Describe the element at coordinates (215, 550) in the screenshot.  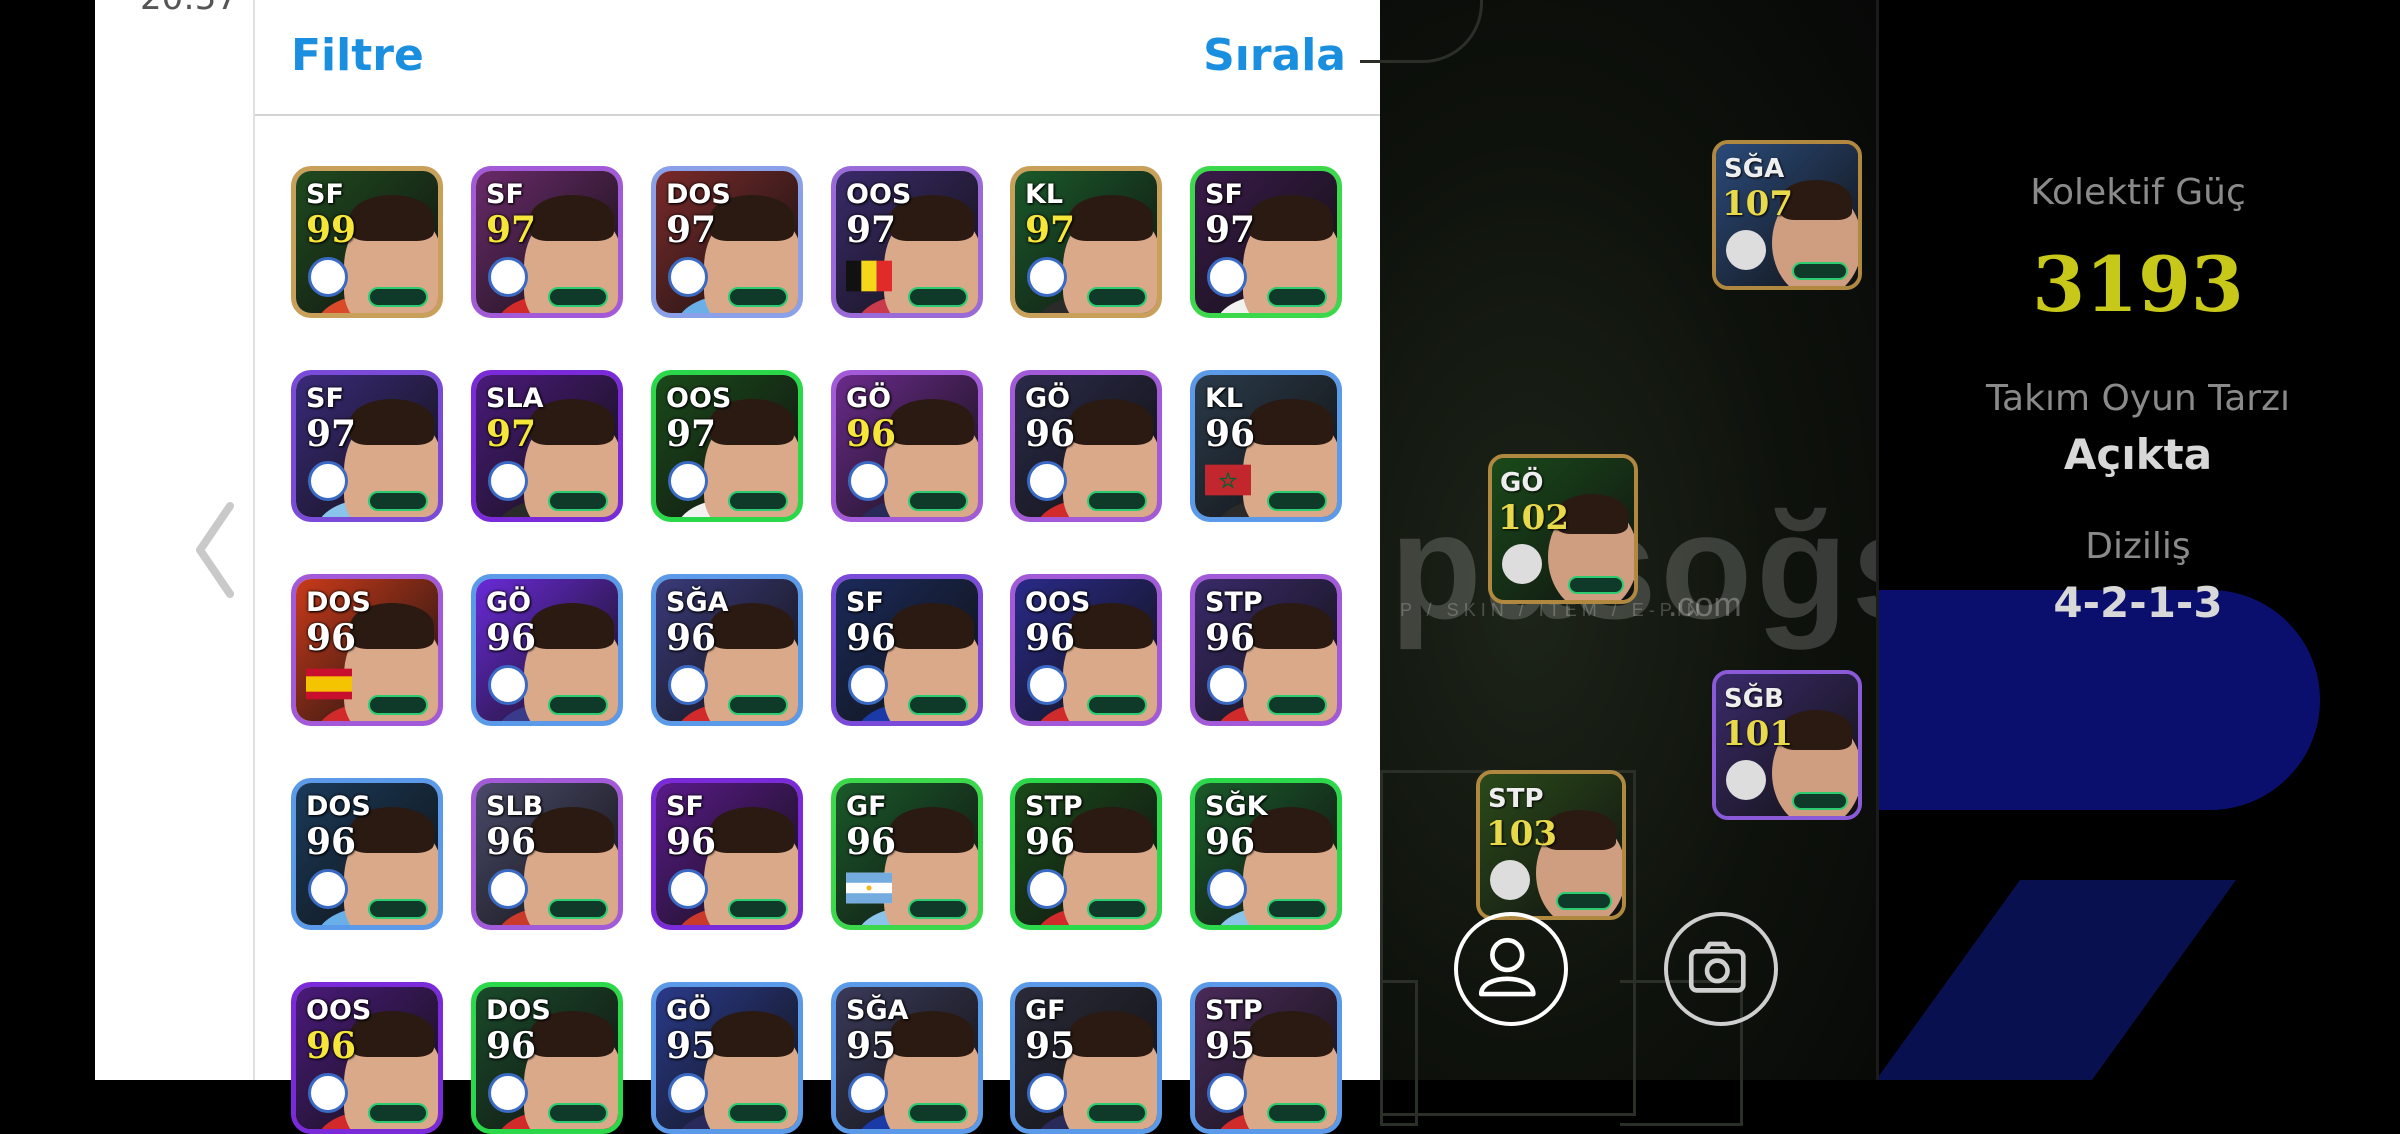
I see `chevron-left-icon` at that location.